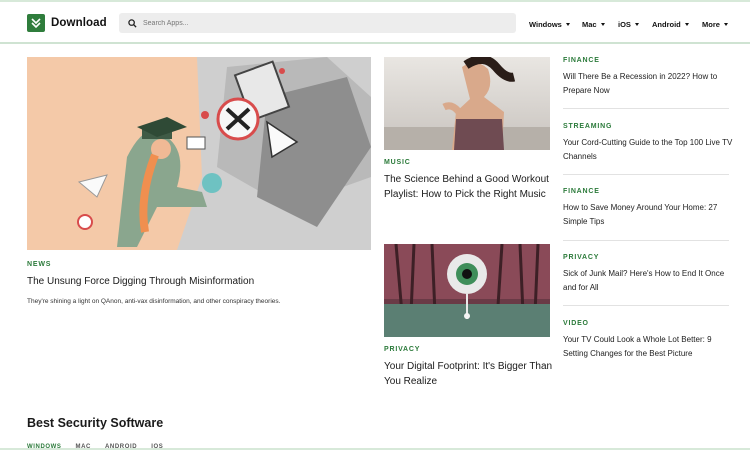  I want to click on site-logo: Download, so click(67, 23).